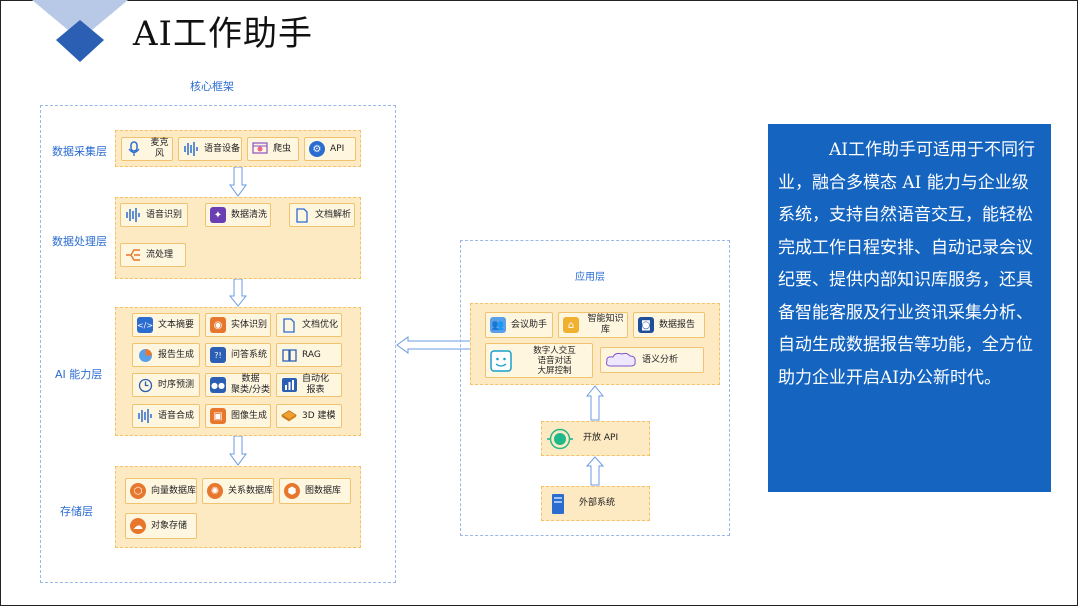 The image size is (1080, 608). What do you see at coordinates (309, 355) in the screenshot?
I see `item-rag: RAG` at bounding box center [309, 355].